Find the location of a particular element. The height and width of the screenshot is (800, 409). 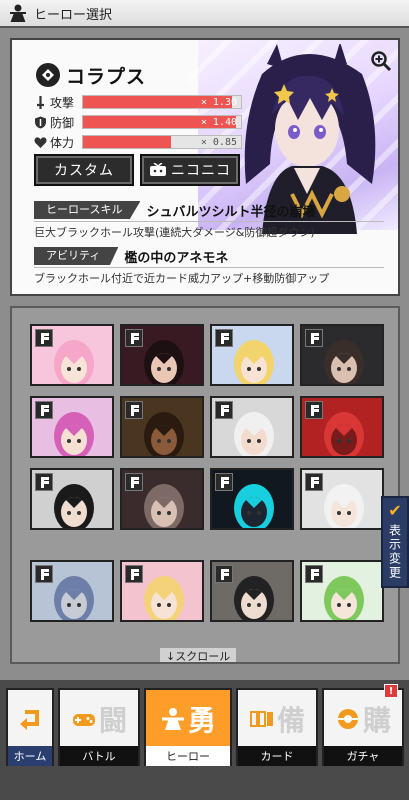

hero-stats: 攻撃 × 1.30 防御 × 1.40 体力 × 0.85 is located at coordinates (144, 122).